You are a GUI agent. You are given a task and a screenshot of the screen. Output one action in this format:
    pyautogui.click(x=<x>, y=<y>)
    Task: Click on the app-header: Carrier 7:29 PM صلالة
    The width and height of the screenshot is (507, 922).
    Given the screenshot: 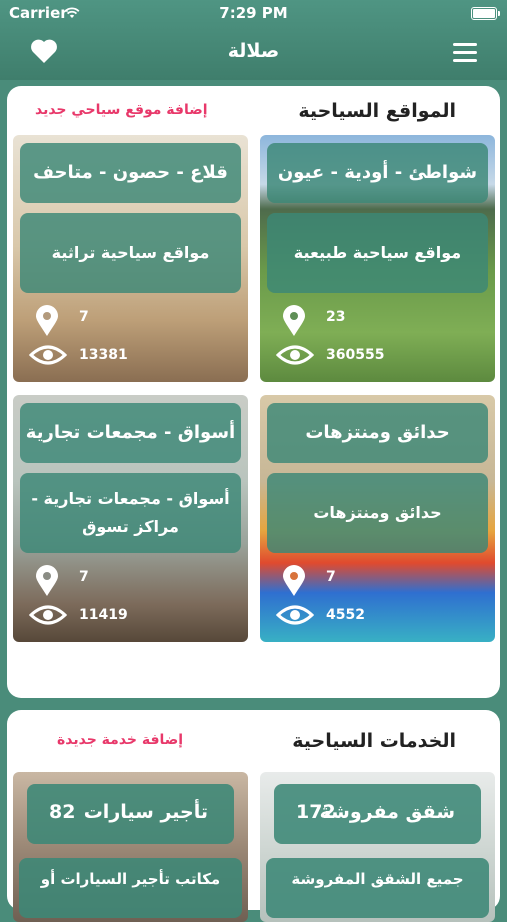 What is the action you would take?
    pyautogui.click(x=253, y=40)
    